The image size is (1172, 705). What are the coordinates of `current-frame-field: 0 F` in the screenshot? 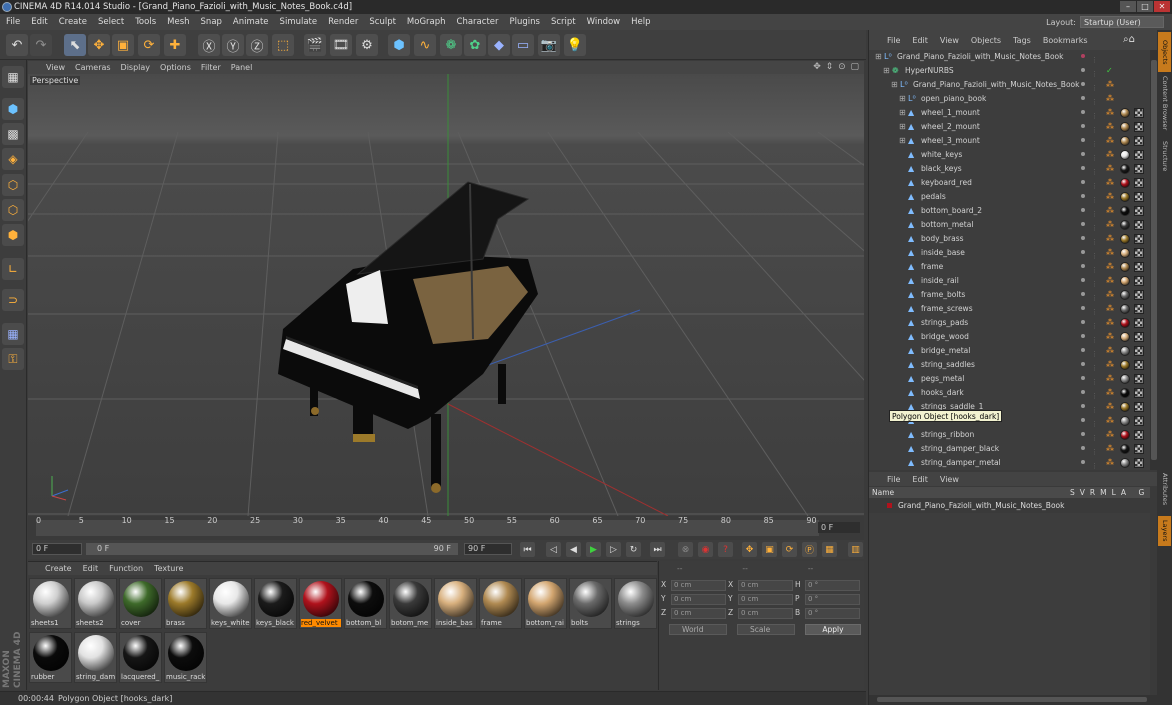 It's located at (839, 527).